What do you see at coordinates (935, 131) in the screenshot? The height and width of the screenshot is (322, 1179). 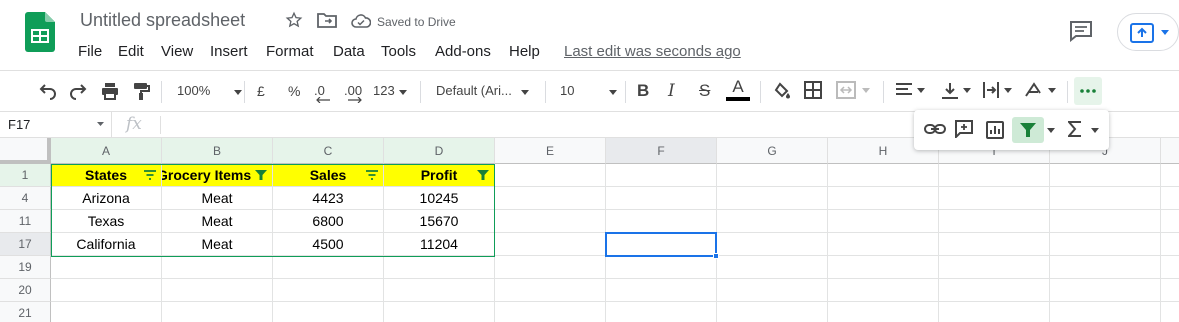 I see `insert-link-icon` at bounding box center [935, 131].